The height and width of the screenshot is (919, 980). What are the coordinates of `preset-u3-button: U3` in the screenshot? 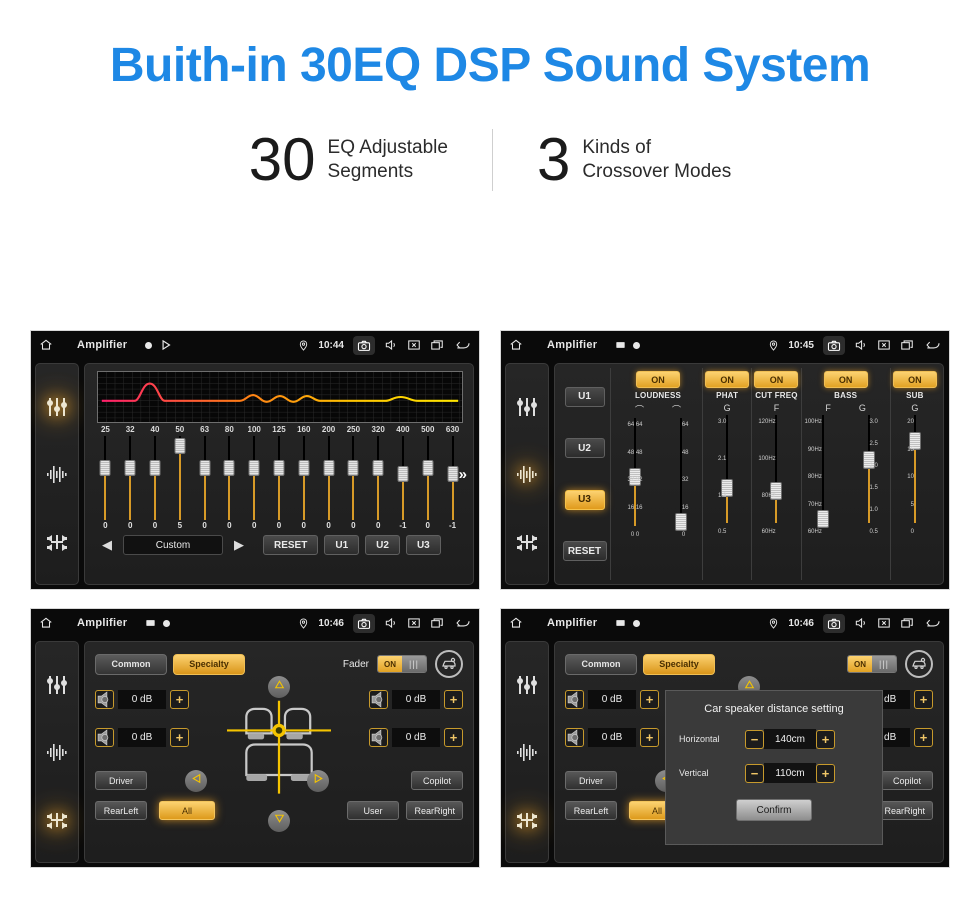 It's located at (584, 499).